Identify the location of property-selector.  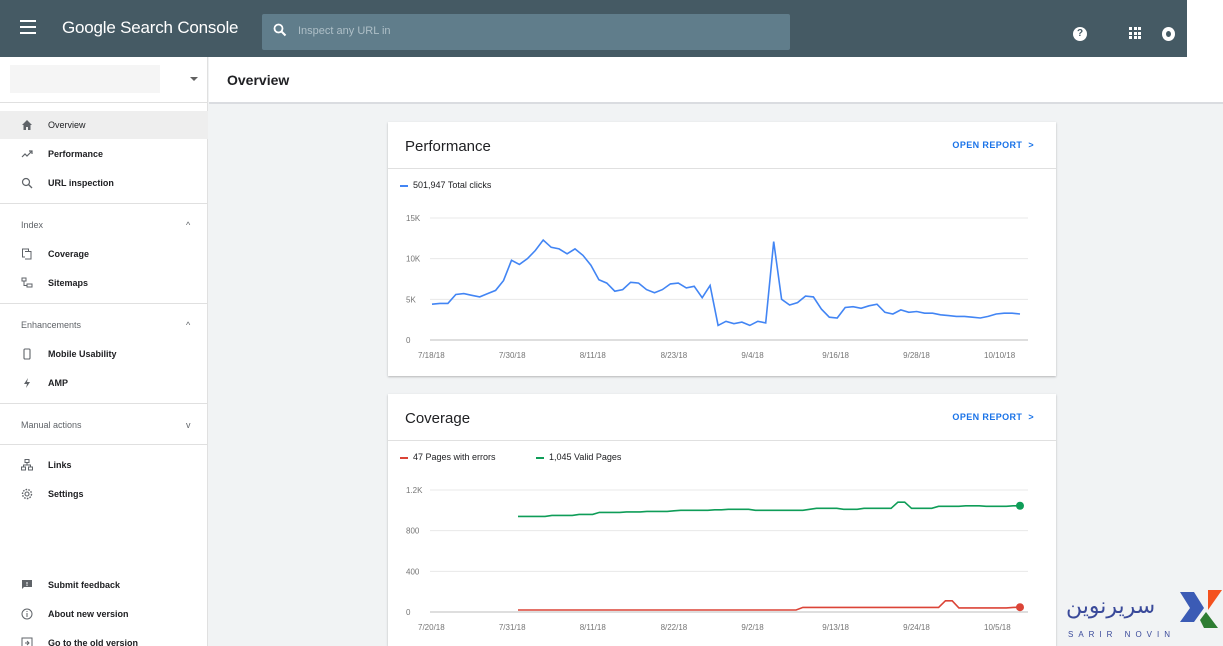
(104, 80).